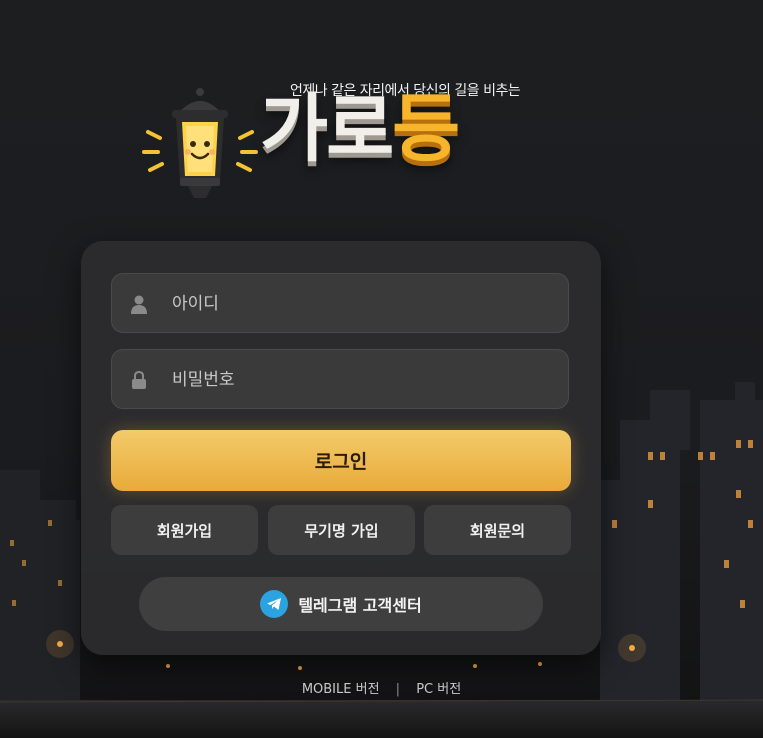  What do you see at coordinates (362, 380) in the screenshot?
I see `password-input` at bounding box center [362, 380].